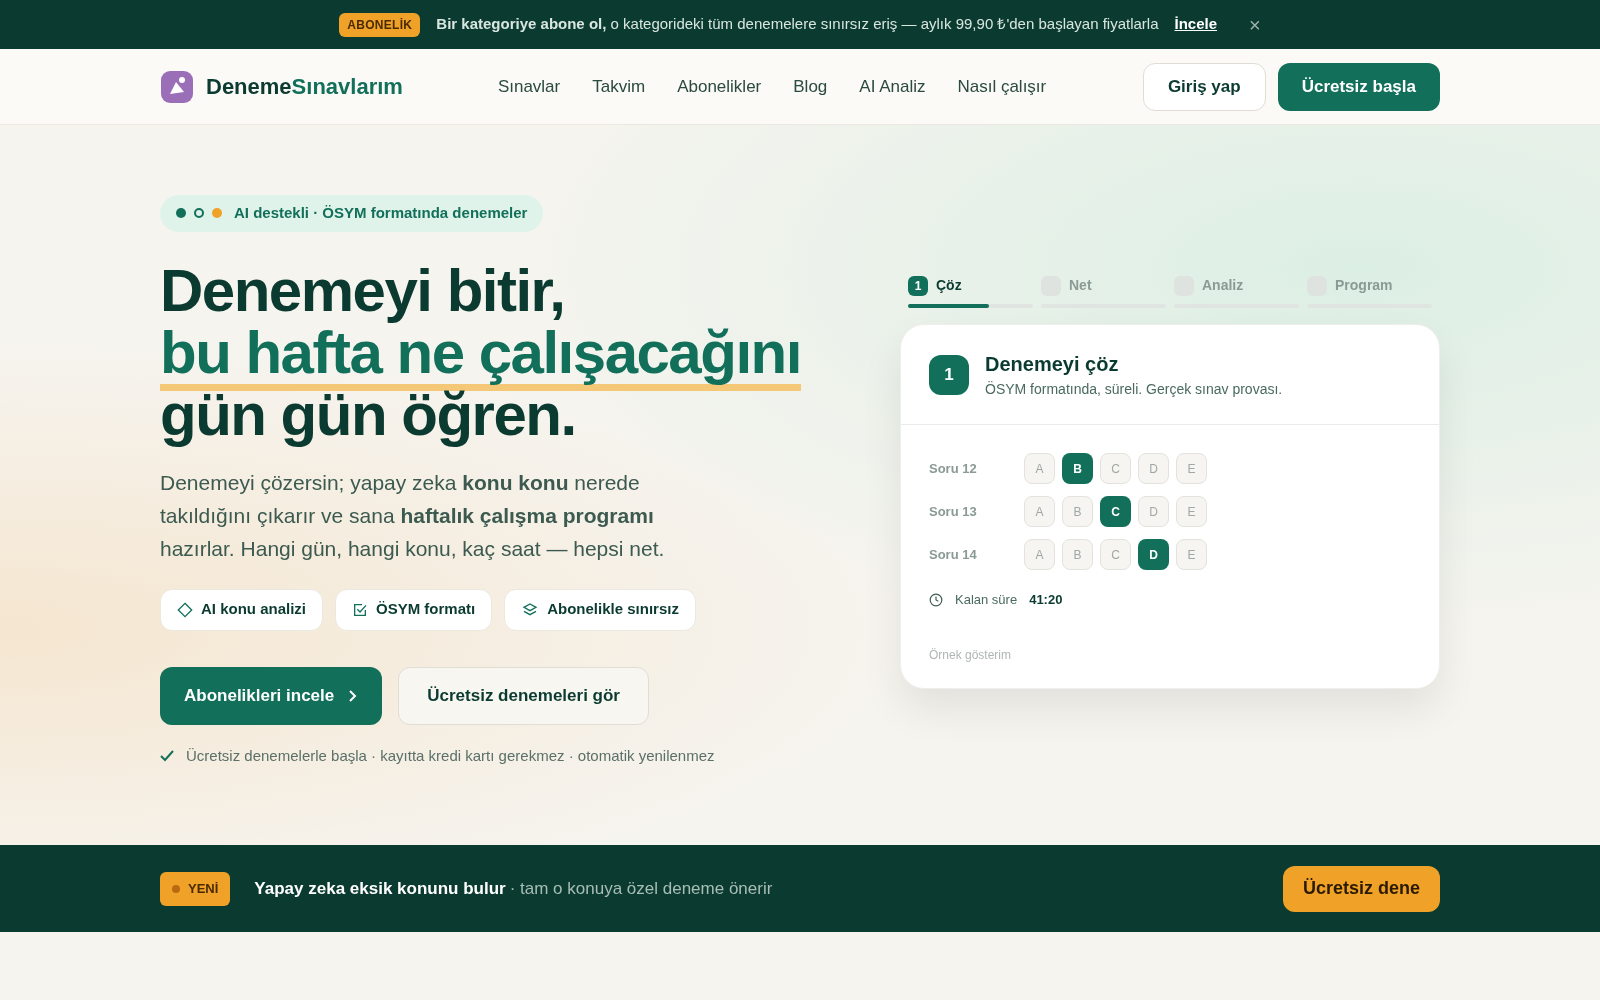 This screenshot has height=1000, width=1600. I want to click on subscriptions-button: Abonelikleri incele, so click(271, 695).